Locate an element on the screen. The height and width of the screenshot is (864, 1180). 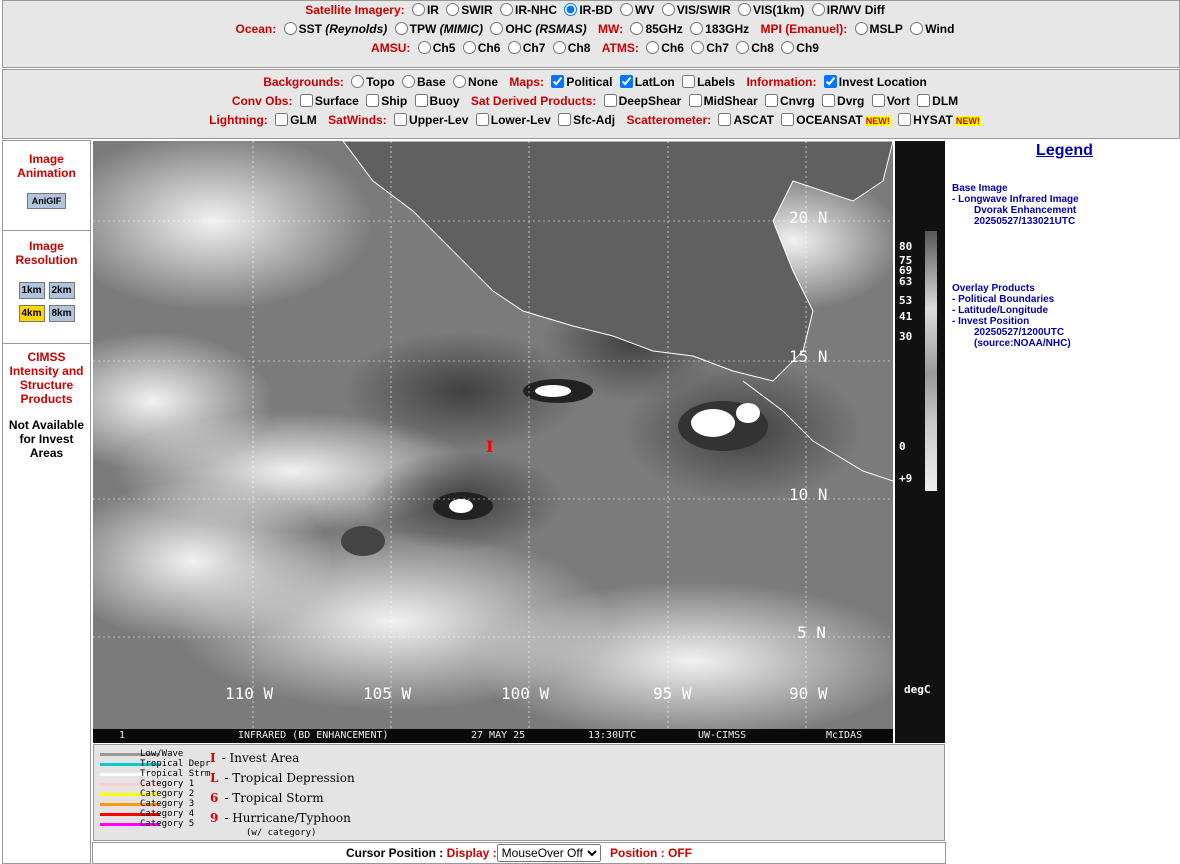
track-category-label: Category 4 is located at coordinates (167, 814).